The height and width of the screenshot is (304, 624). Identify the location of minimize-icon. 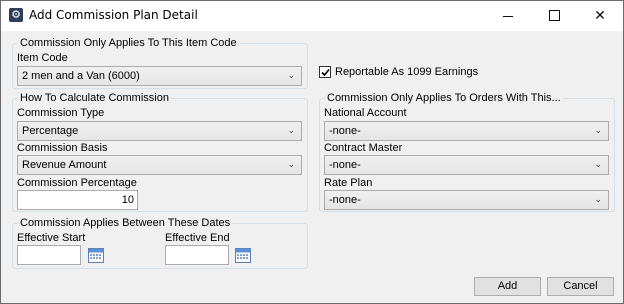
(508, 16).